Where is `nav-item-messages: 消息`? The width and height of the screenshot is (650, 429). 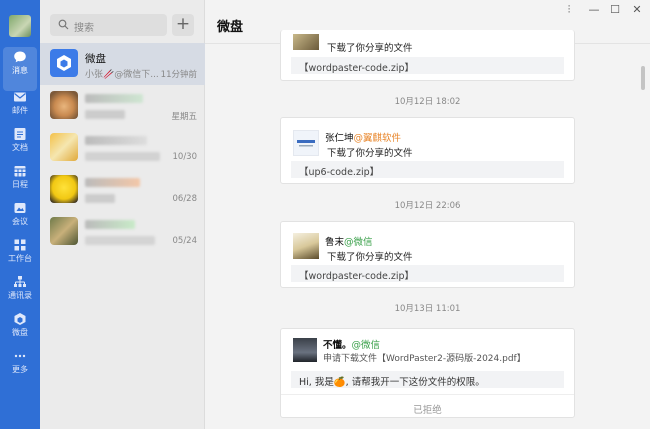 nav-item-messages: 消息 is located at coordinates (20, 69).